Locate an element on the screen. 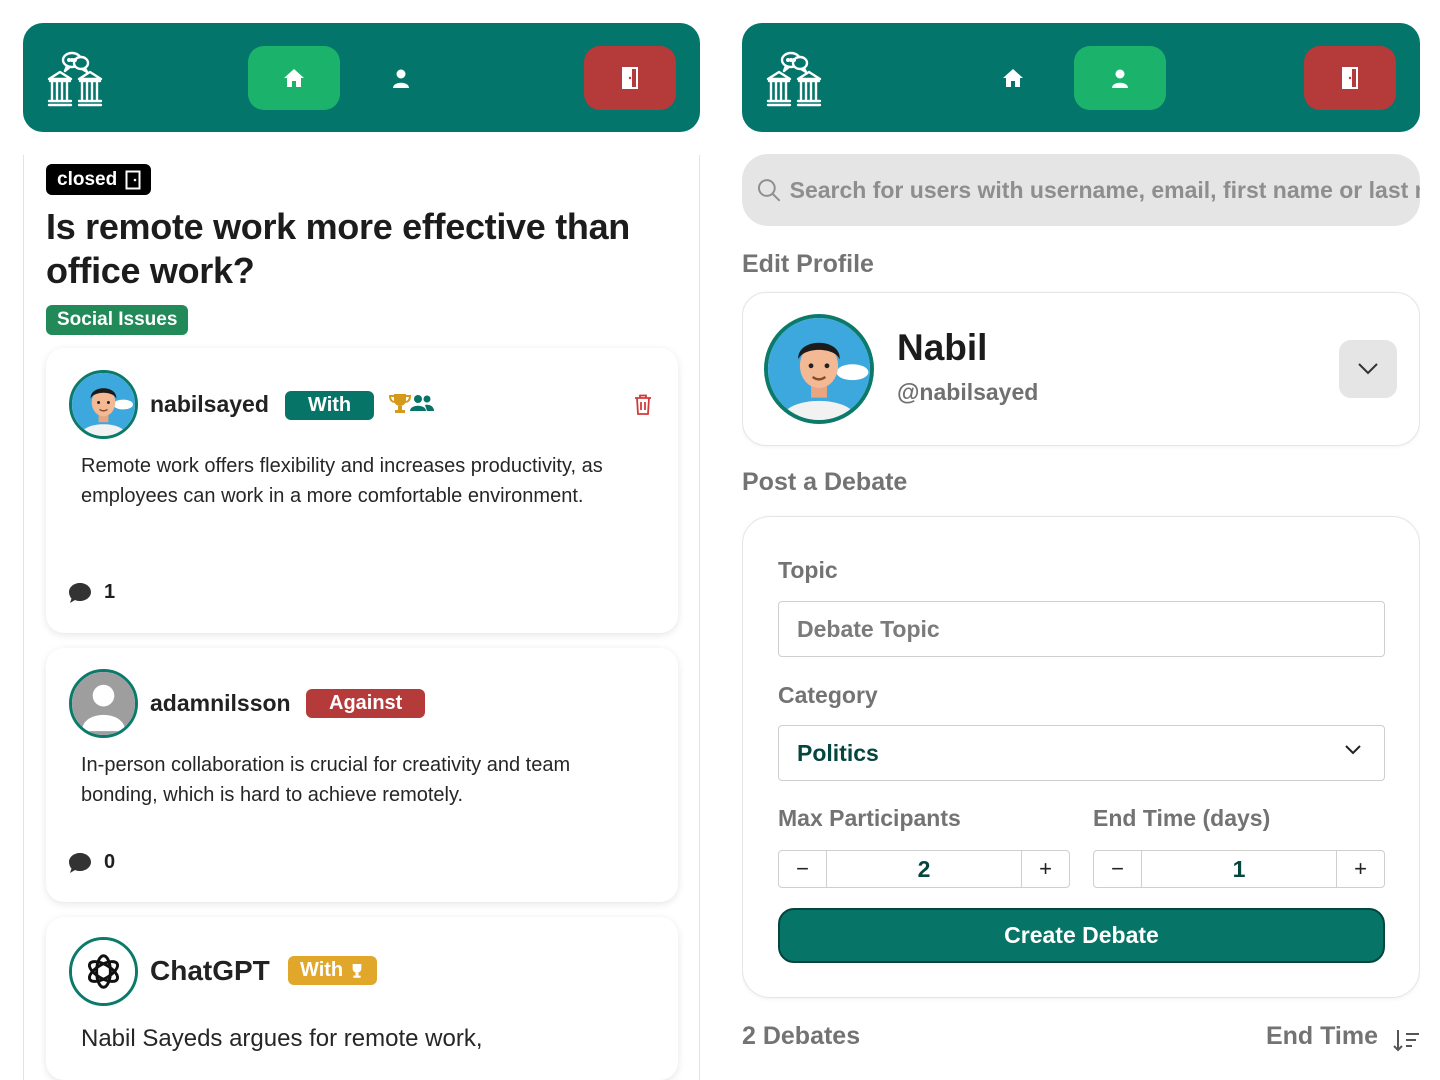 This screenshot has width=1440, height=1080. comment-count: 1 is located at coordinates (110, 592).